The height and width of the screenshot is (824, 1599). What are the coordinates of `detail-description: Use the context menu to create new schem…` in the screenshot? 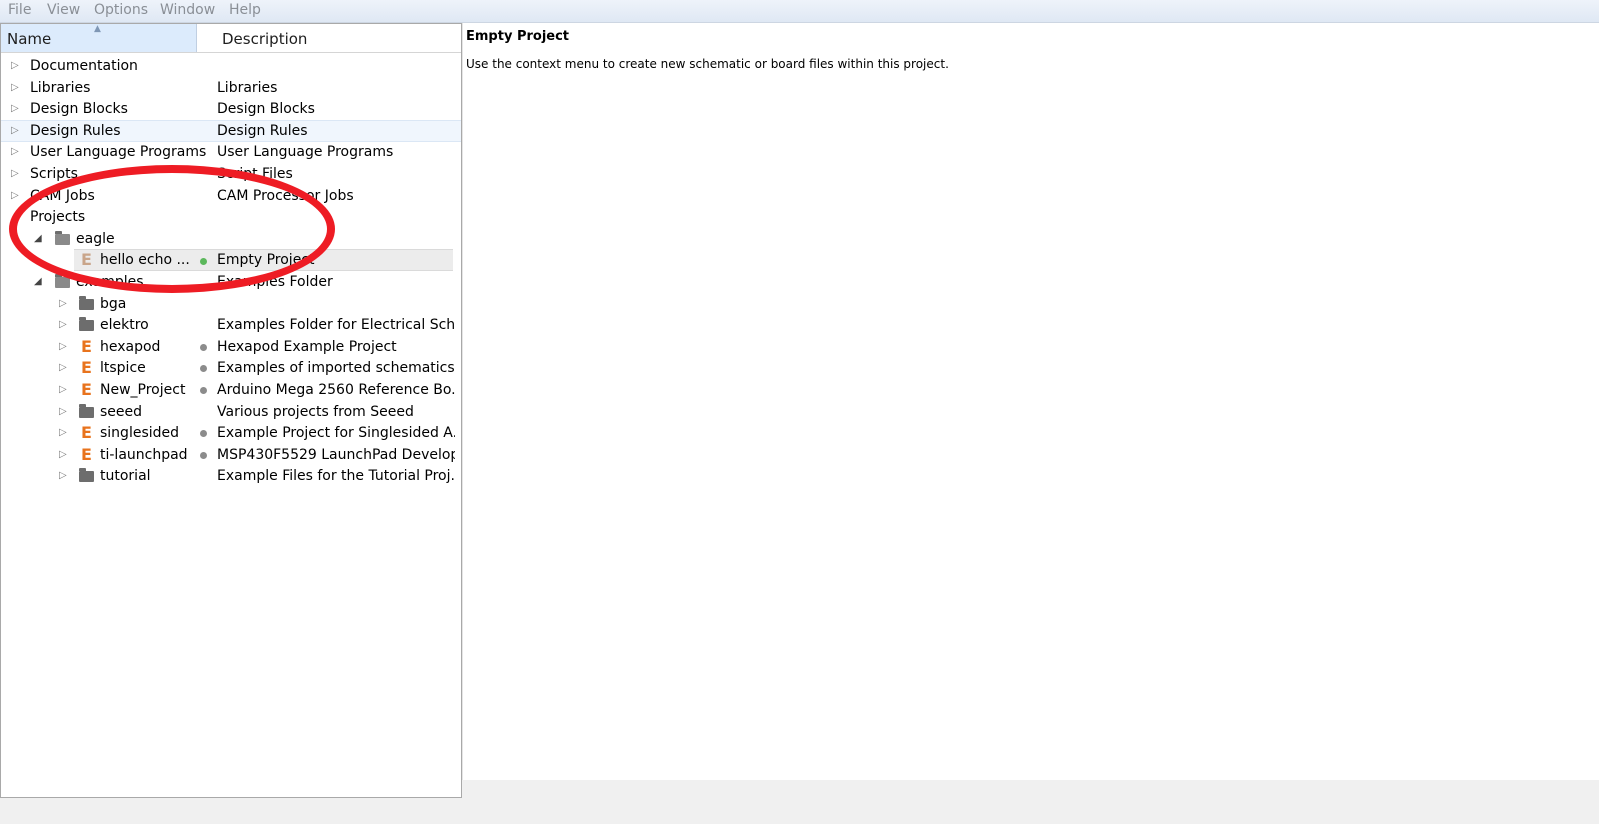 It's located at (707, 64).